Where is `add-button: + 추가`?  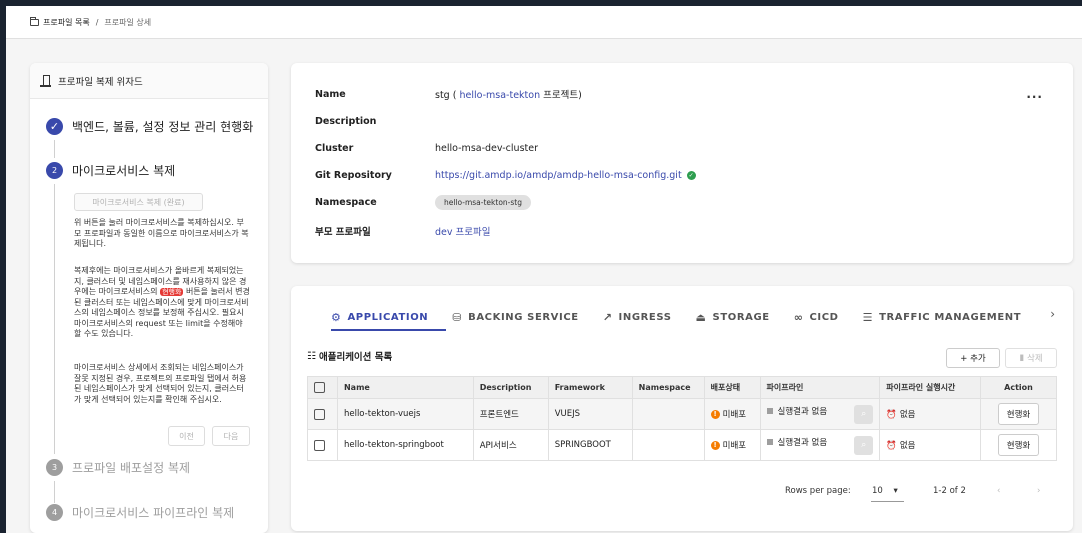
add-button: + 추가 is located at coordinates (973, 358).